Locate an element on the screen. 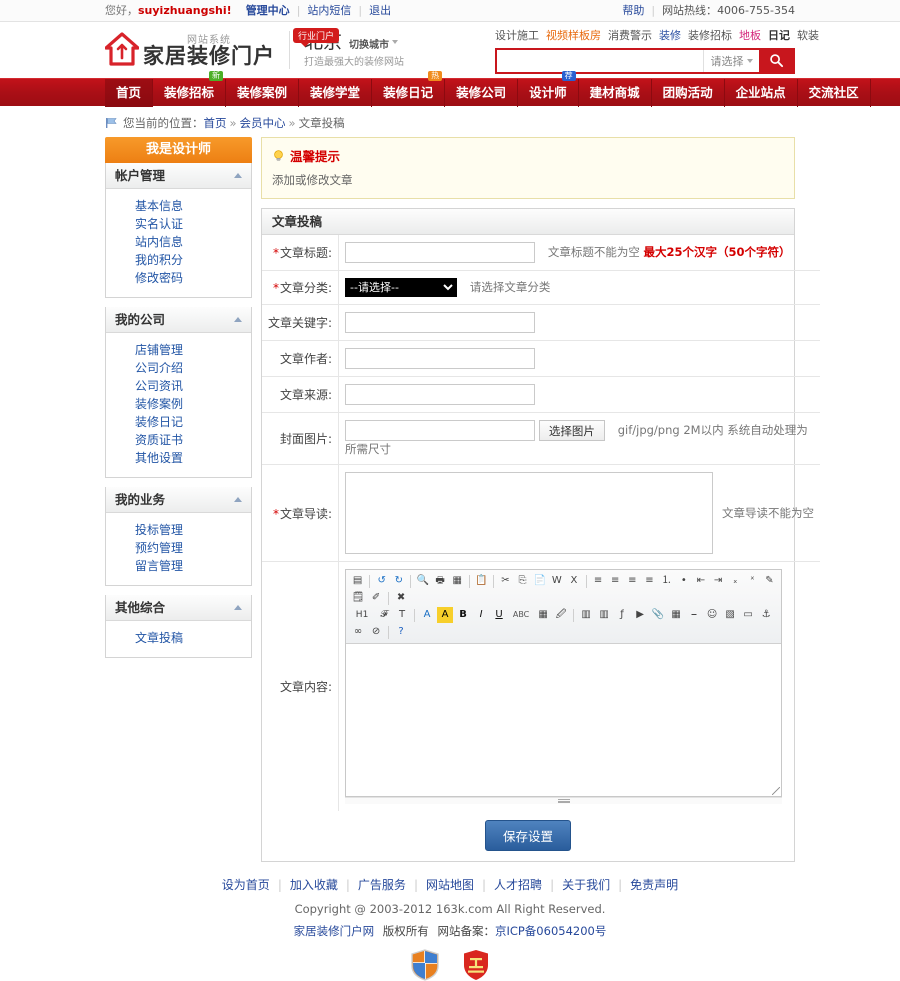 Image resolution: width=900 pixels, height=981 pixels. spellcheck-icon: 🗒 is located at coordinates (358, 598).